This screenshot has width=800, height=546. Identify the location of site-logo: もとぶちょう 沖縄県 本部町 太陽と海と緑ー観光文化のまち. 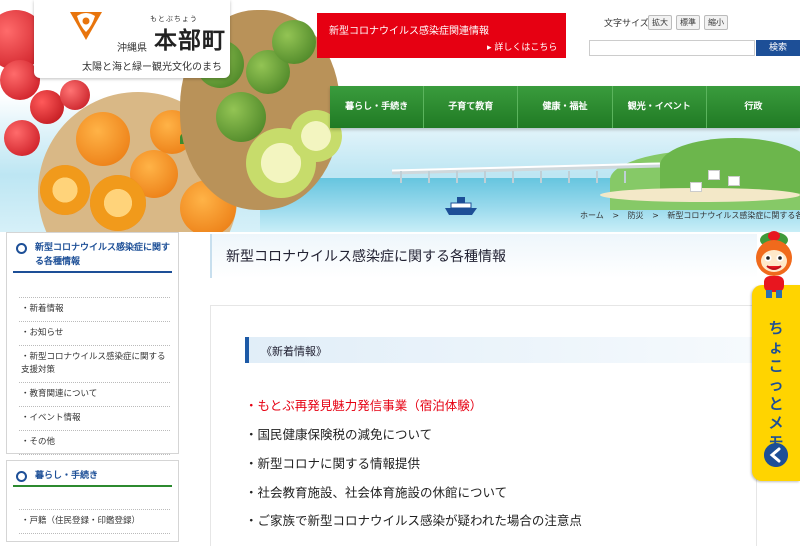
(132, 39).